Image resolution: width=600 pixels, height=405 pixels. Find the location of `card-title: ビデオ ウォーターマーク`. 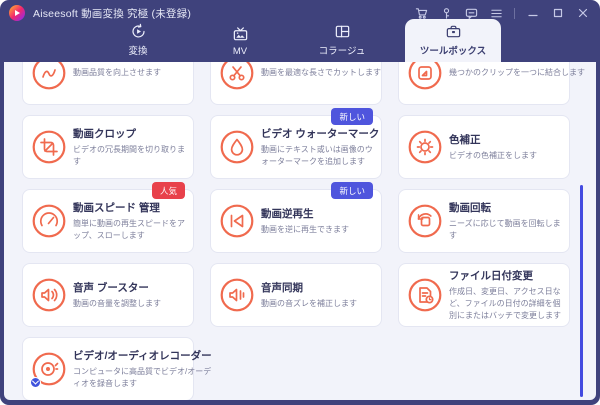

card-title: ビデオ ウォーターマーク is located at coordinates (320, 134).